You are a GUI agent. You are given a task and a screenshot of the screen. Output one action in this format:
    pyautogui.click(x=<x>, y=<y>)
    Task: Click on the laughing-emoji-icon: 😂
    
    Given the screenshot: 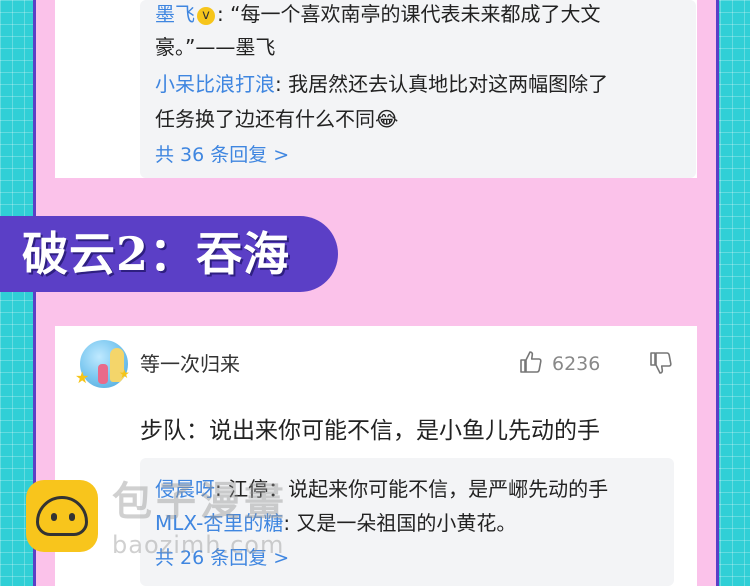 What is the action you would take?
    pyautogui.click(x=387, y=119)
    